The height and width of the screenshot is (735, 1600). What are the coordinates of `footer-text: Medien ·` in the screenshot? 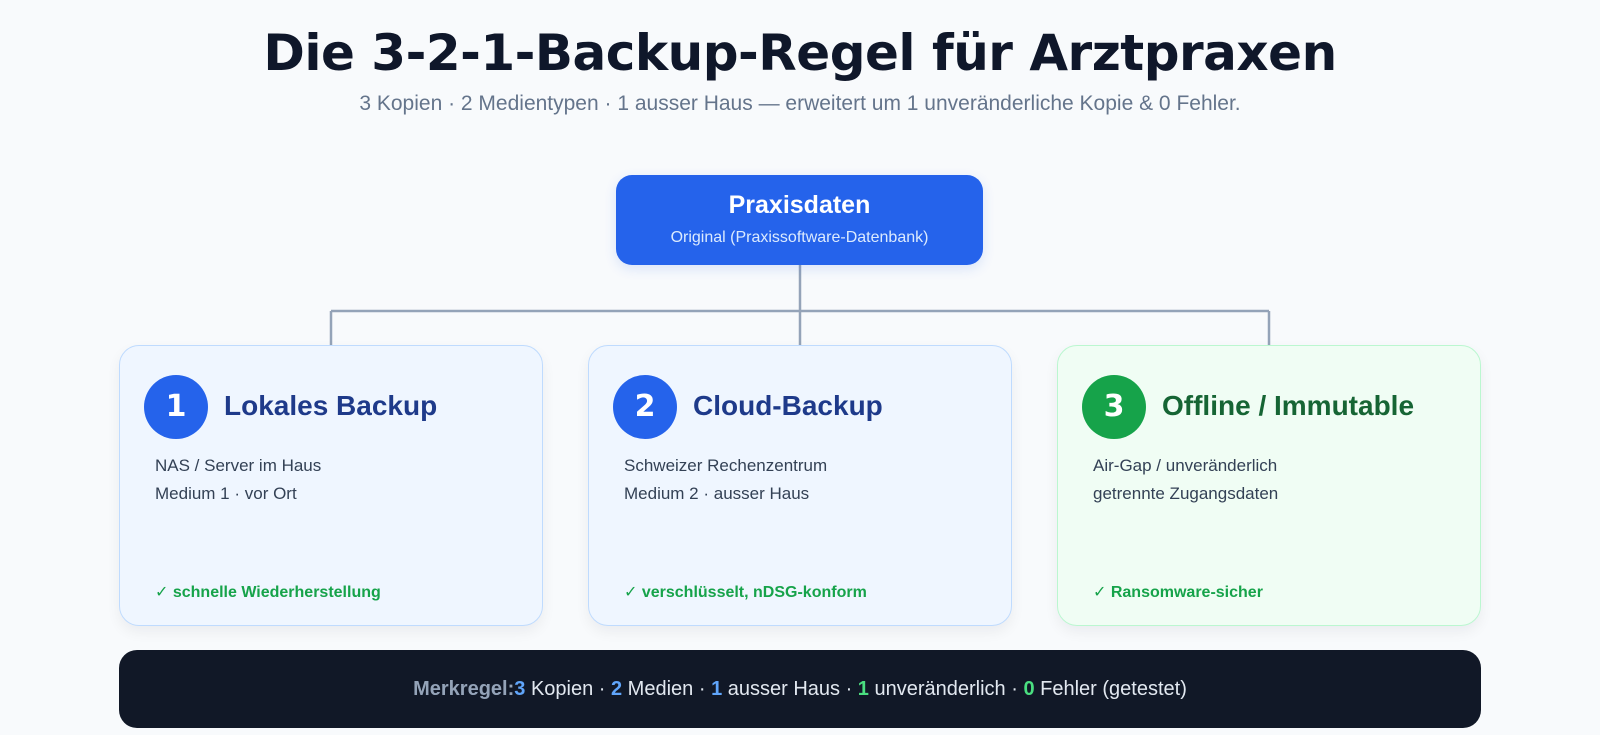 It's located at (667, 689).